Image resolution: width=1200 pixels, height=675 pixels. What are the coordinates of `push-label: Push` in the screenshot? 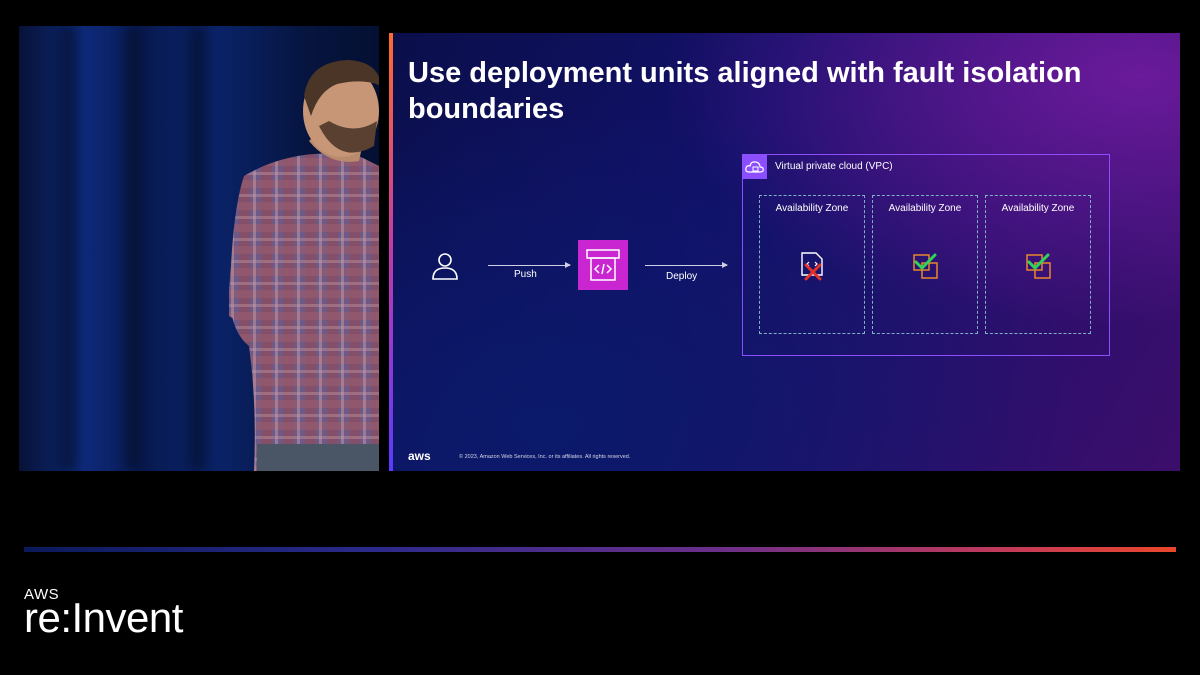 It's located at (525, 274).